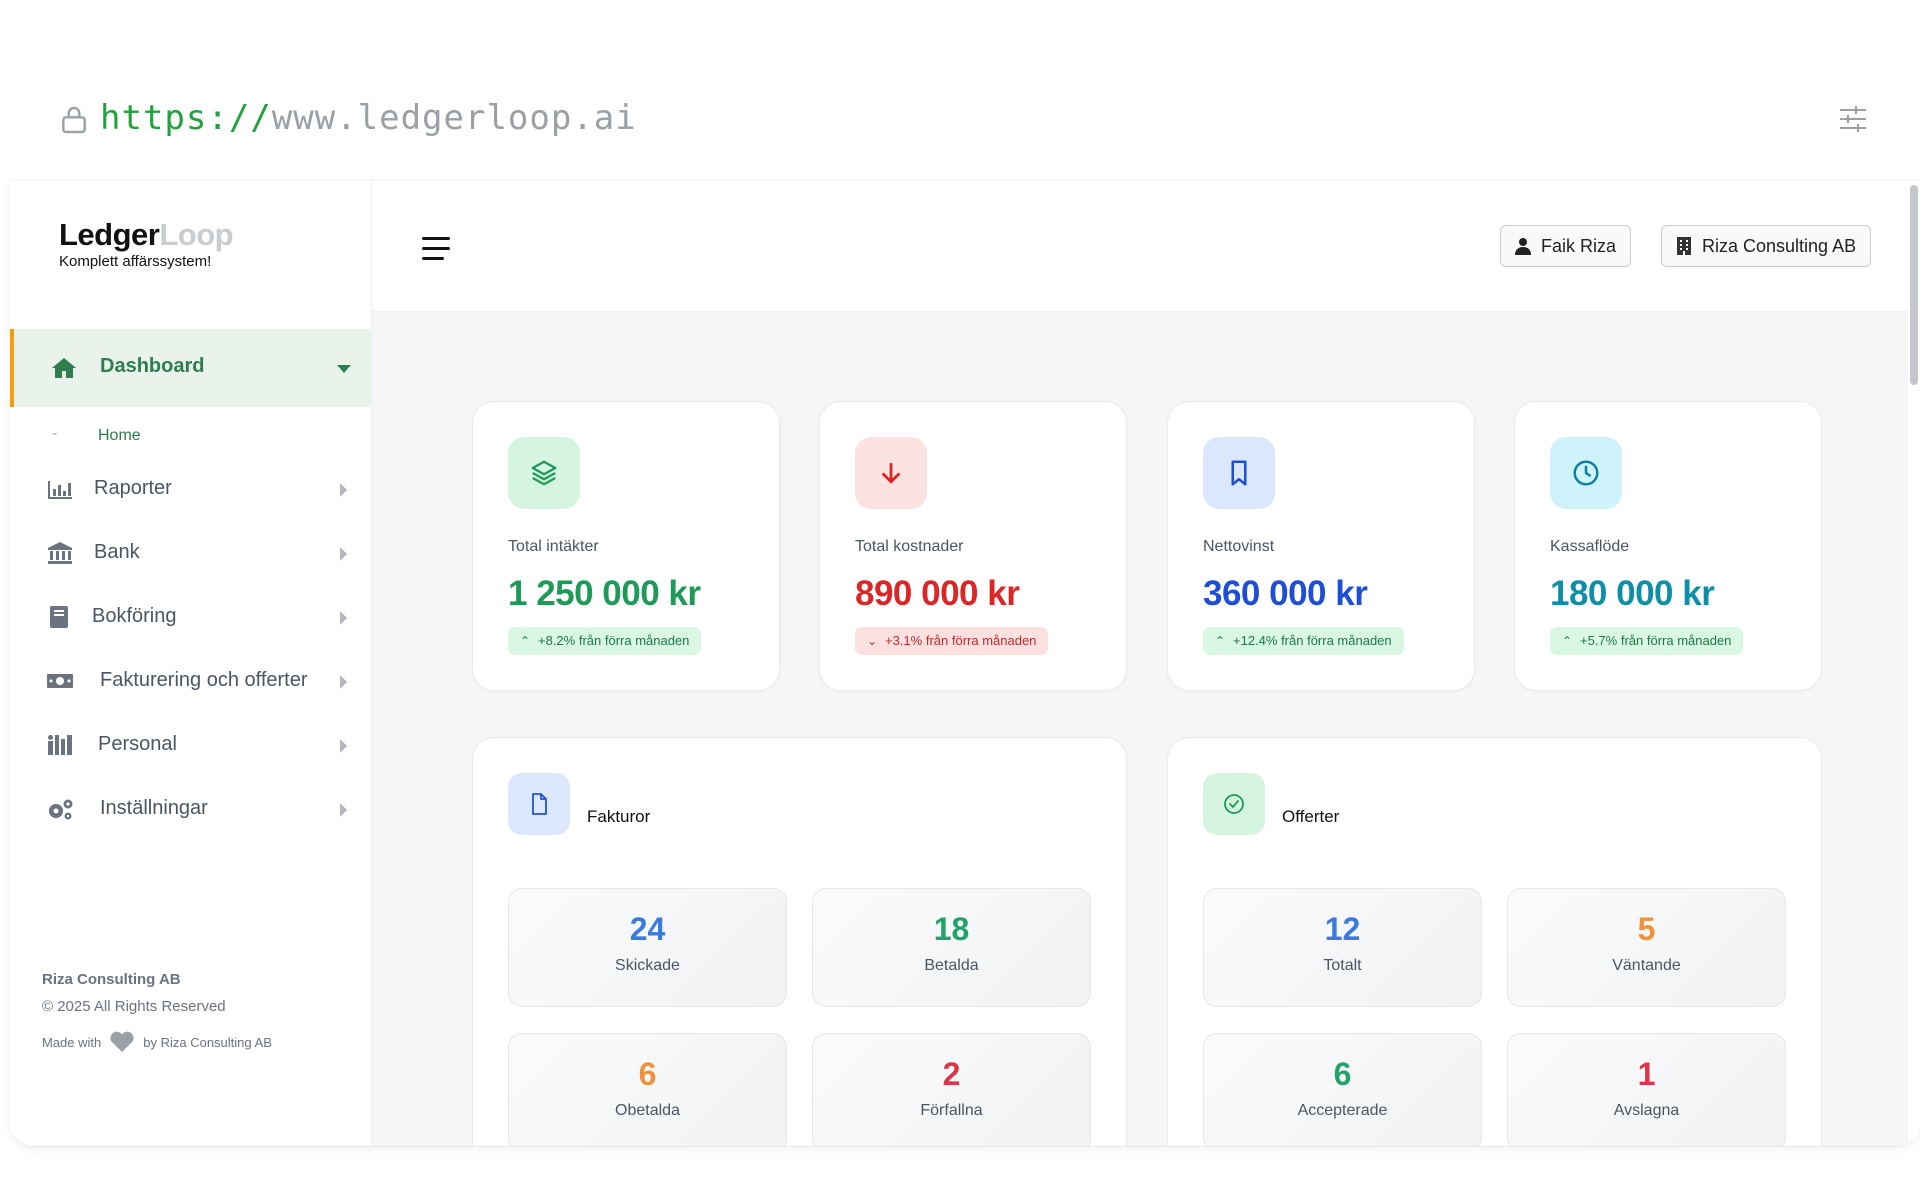 This screenshot has width=1920, height=1200. What do you see at coordinates (134, 1006) in the screenshot?
I see `footer-copyright: © 2025 All Rights Reserved` at bounding box center [134, 1006].